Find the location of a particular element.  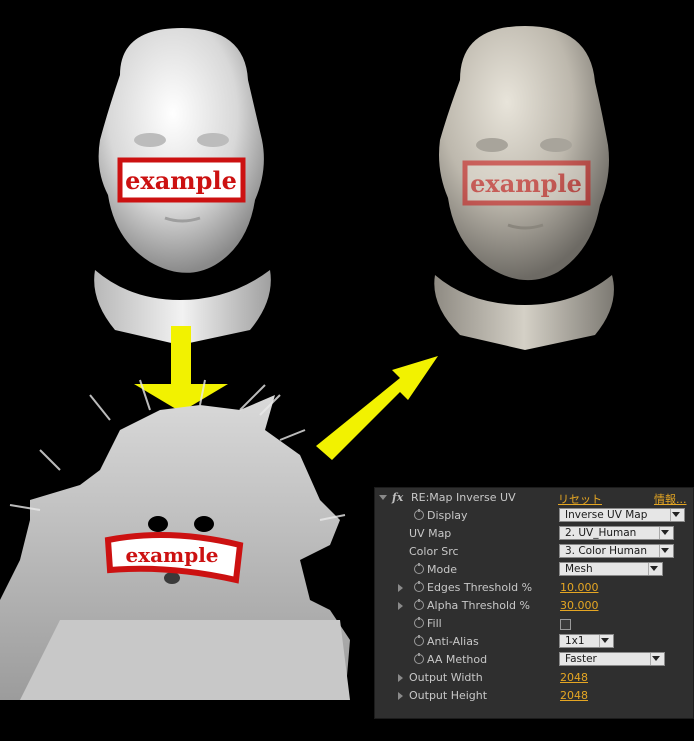

result-label-text: example is located at coordinates (526, 183).